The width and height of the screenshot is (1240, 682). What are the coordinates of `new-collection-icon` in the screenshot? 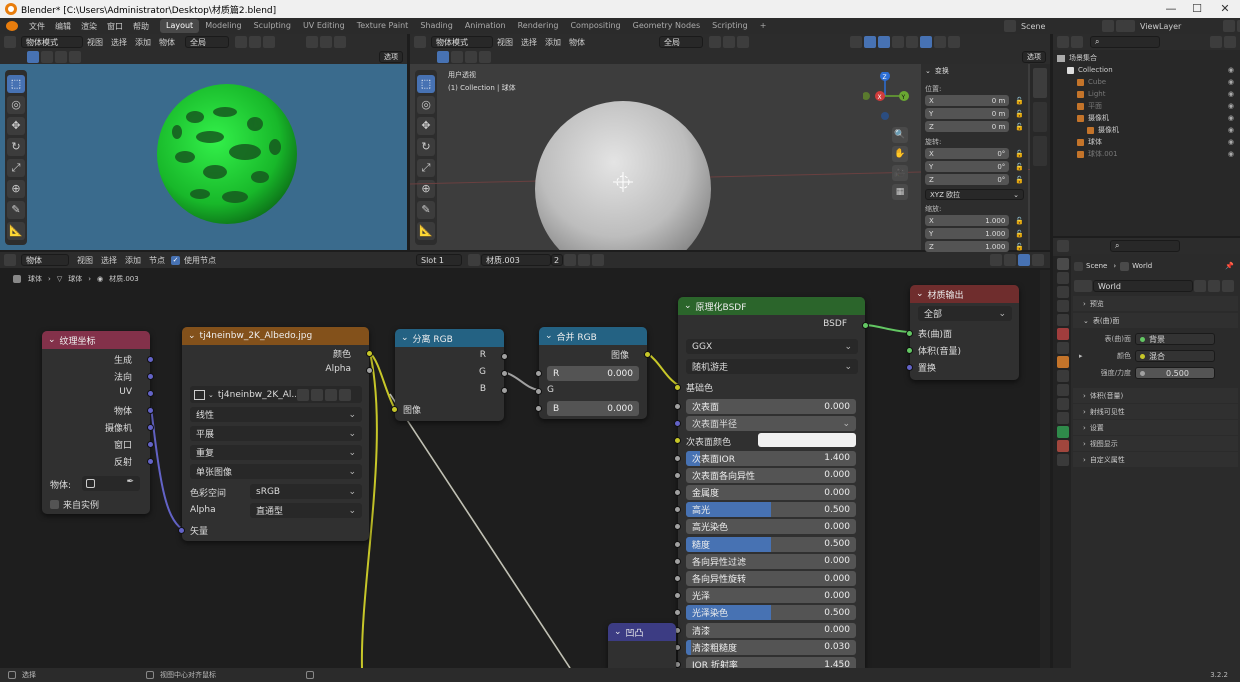 It's located at (1230, 42).